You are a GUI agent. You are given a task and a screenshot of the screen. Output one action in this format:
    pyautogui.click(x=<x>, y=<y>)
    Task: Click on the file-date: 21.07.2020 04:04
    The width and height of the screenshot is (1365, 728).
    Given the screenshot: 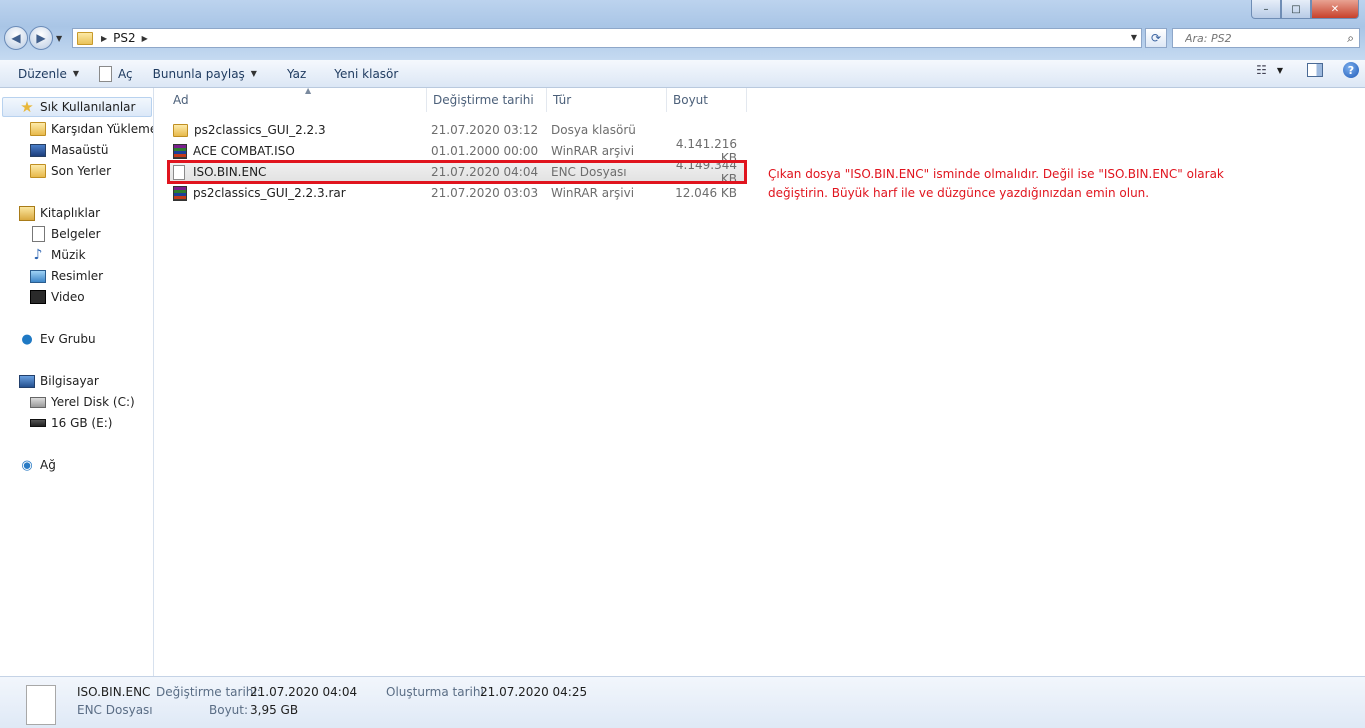 What is the action you would take?
    pyautogui.click(x=485, y=172)
    